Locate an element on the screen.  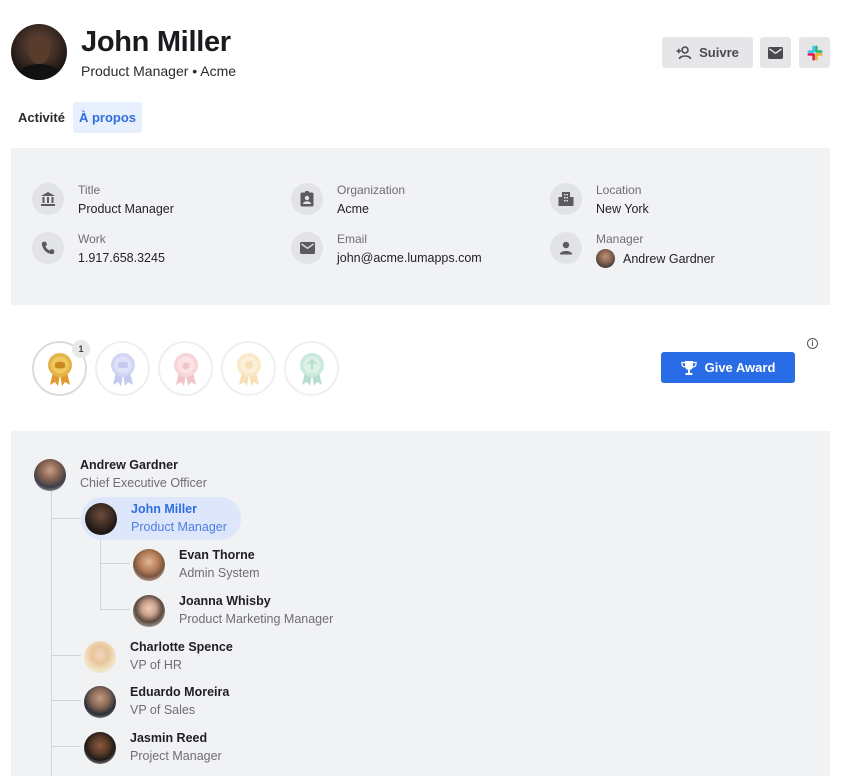
phone-icon is located at coordinates (48, 248).